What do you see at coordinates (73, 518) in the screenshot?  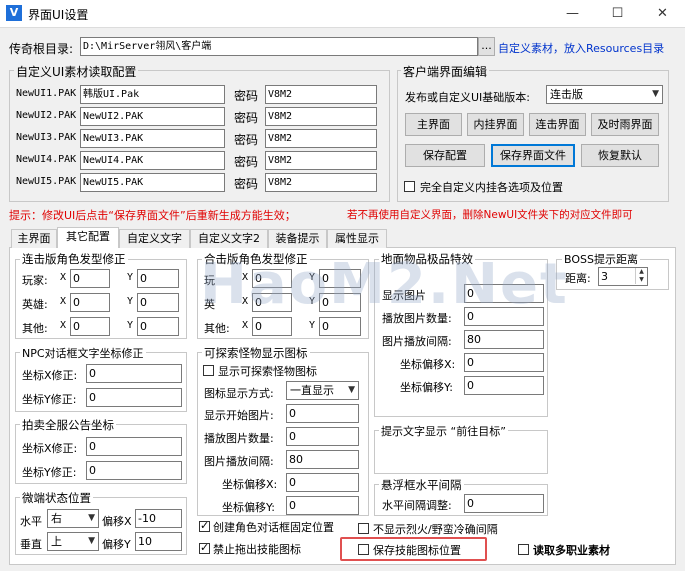 I see `micro-h-select: 右 ▼` at bounding box center [73, 518].